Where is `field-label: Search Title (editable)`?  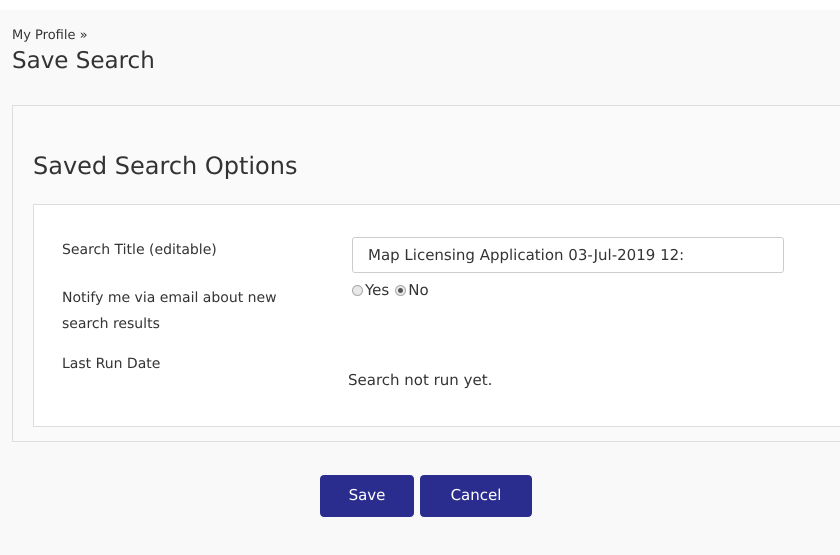
field-label: Search Title (editable) is located at coordinates (139, 250).